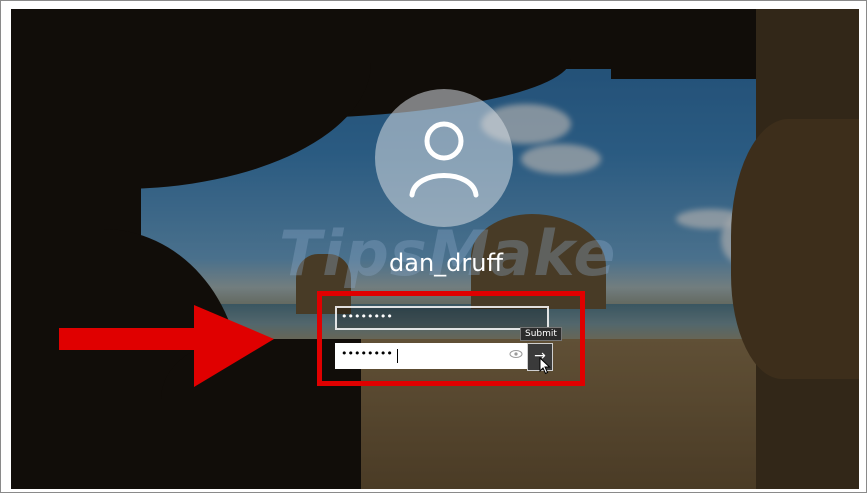 The width and height of the screenshot is (867, 493). What do you see at coordinates (166, 346) in the screenshot?
I see `red-arrow-annotation` at bounding box center [166, 346].